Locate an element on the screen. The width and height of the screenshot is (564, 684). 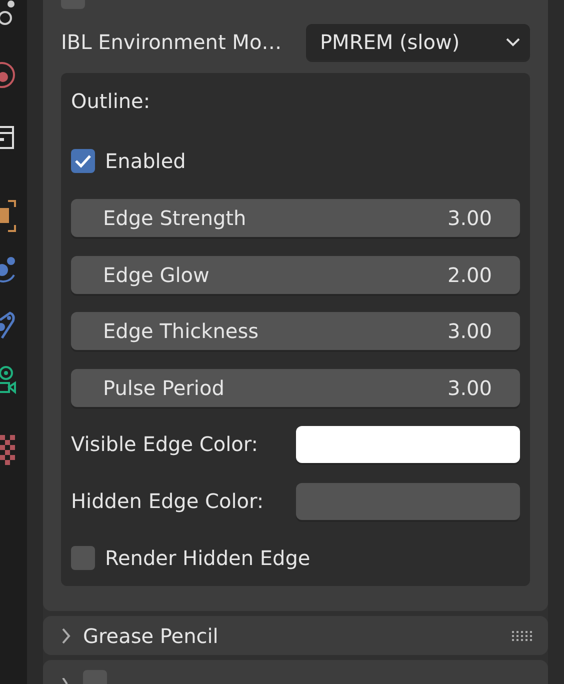
object-properties-icon is located at coordinates (7, 138).